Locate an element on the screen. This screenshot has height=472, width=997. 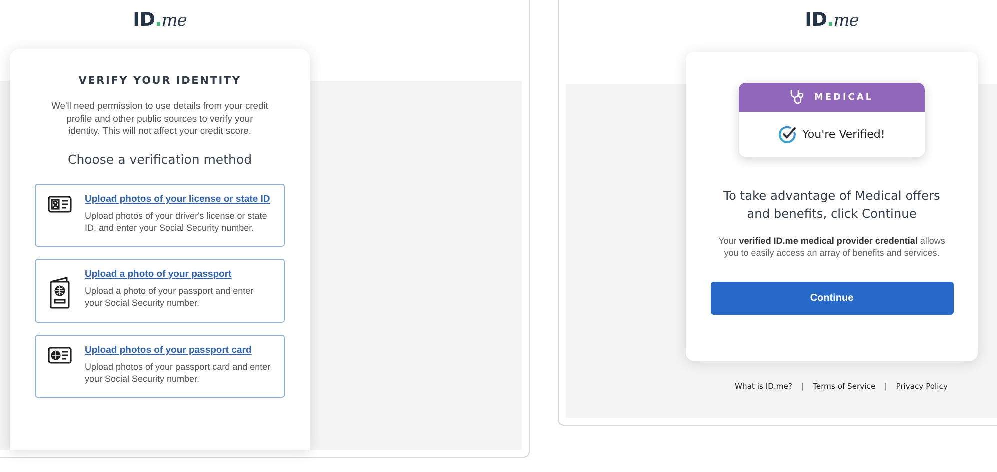
badge-category: MEDICAL is located at coordinates (844, 97).